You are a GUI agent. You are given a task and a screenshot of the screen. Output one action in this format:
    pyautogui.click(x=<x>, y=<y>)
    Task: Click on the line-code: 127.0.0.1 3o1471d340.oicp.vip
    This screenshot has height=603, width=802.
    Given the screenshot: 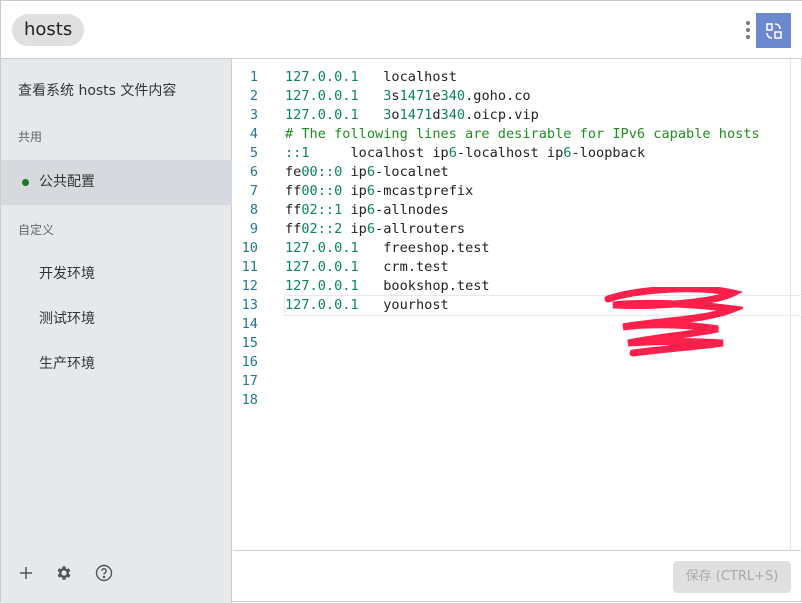 What is the action you would take?
    pyautogui.click(x=412, y=115)
    